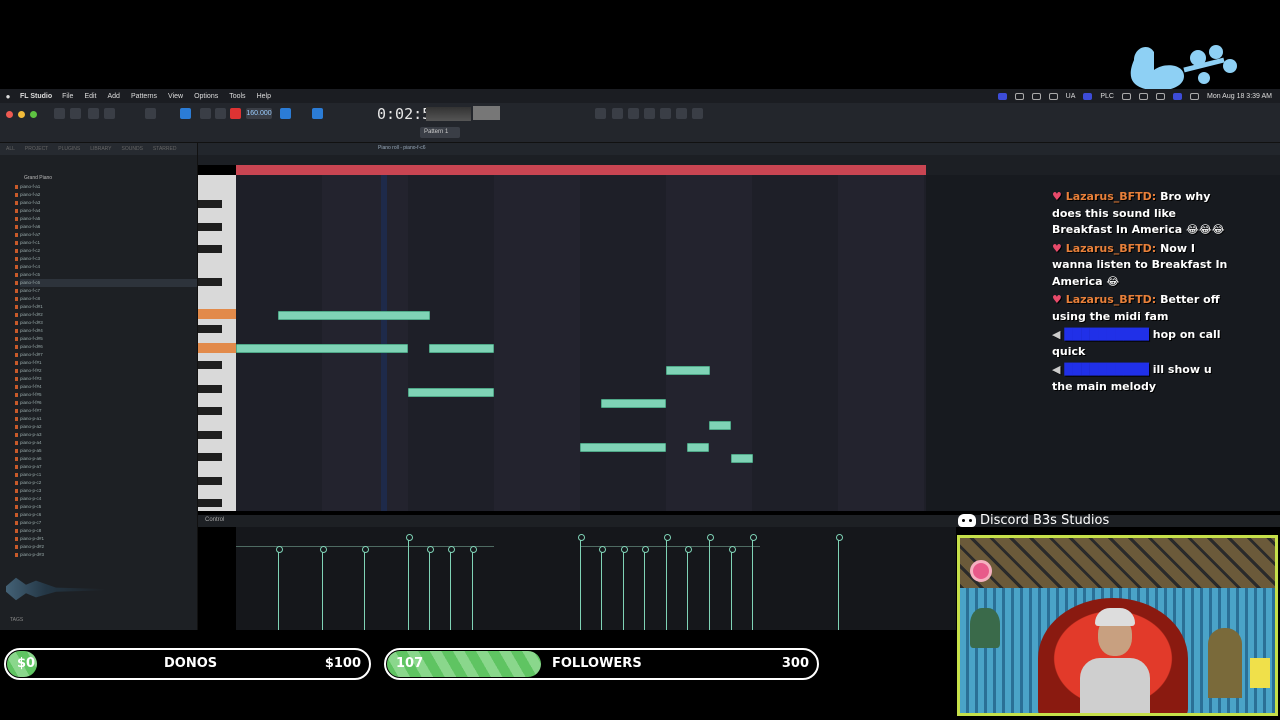 The image size is (1280, 720). Describe the element at coordinates (106, 219) in the screenshot. I see `browser-item: piano-f-a5` at that location.